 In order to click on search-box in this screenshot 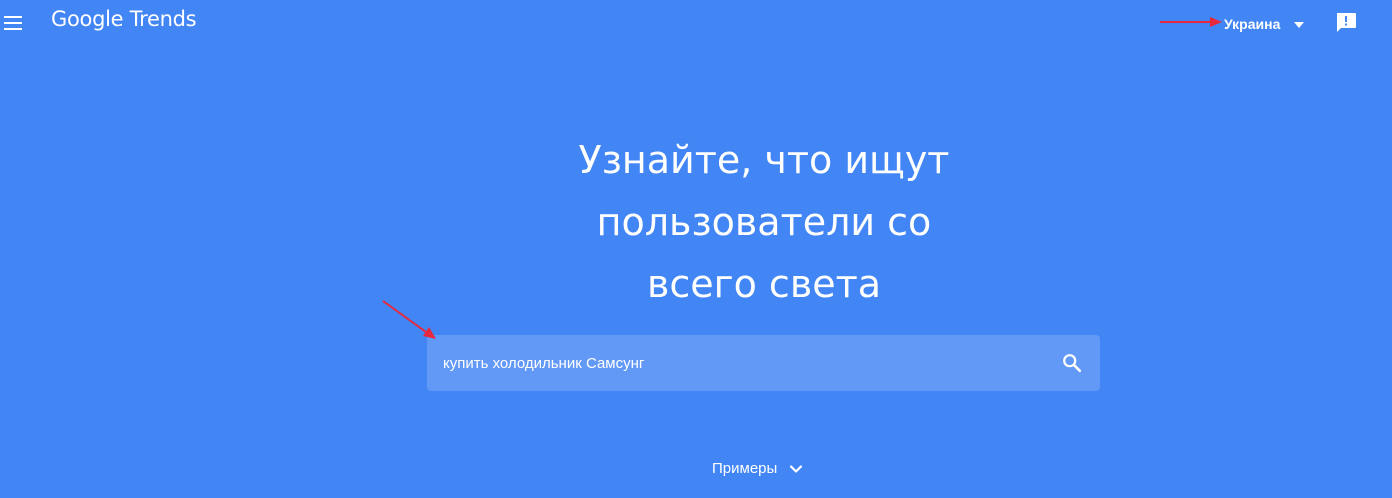, I will do `click(763, 363)`.